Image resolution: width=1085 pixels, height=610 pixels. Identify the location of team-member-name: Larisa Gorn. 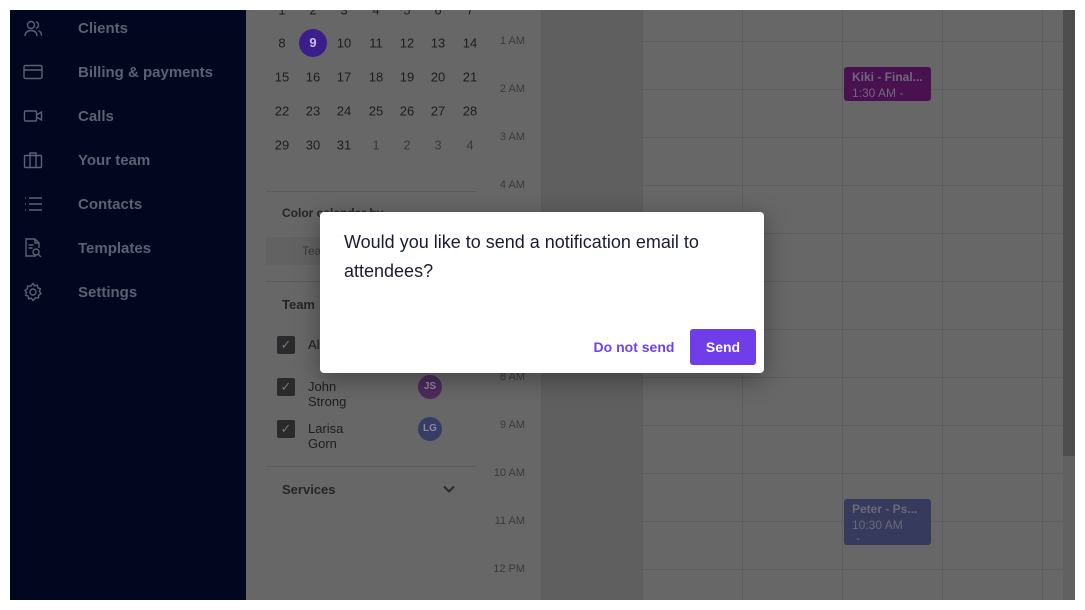
(326, 436).